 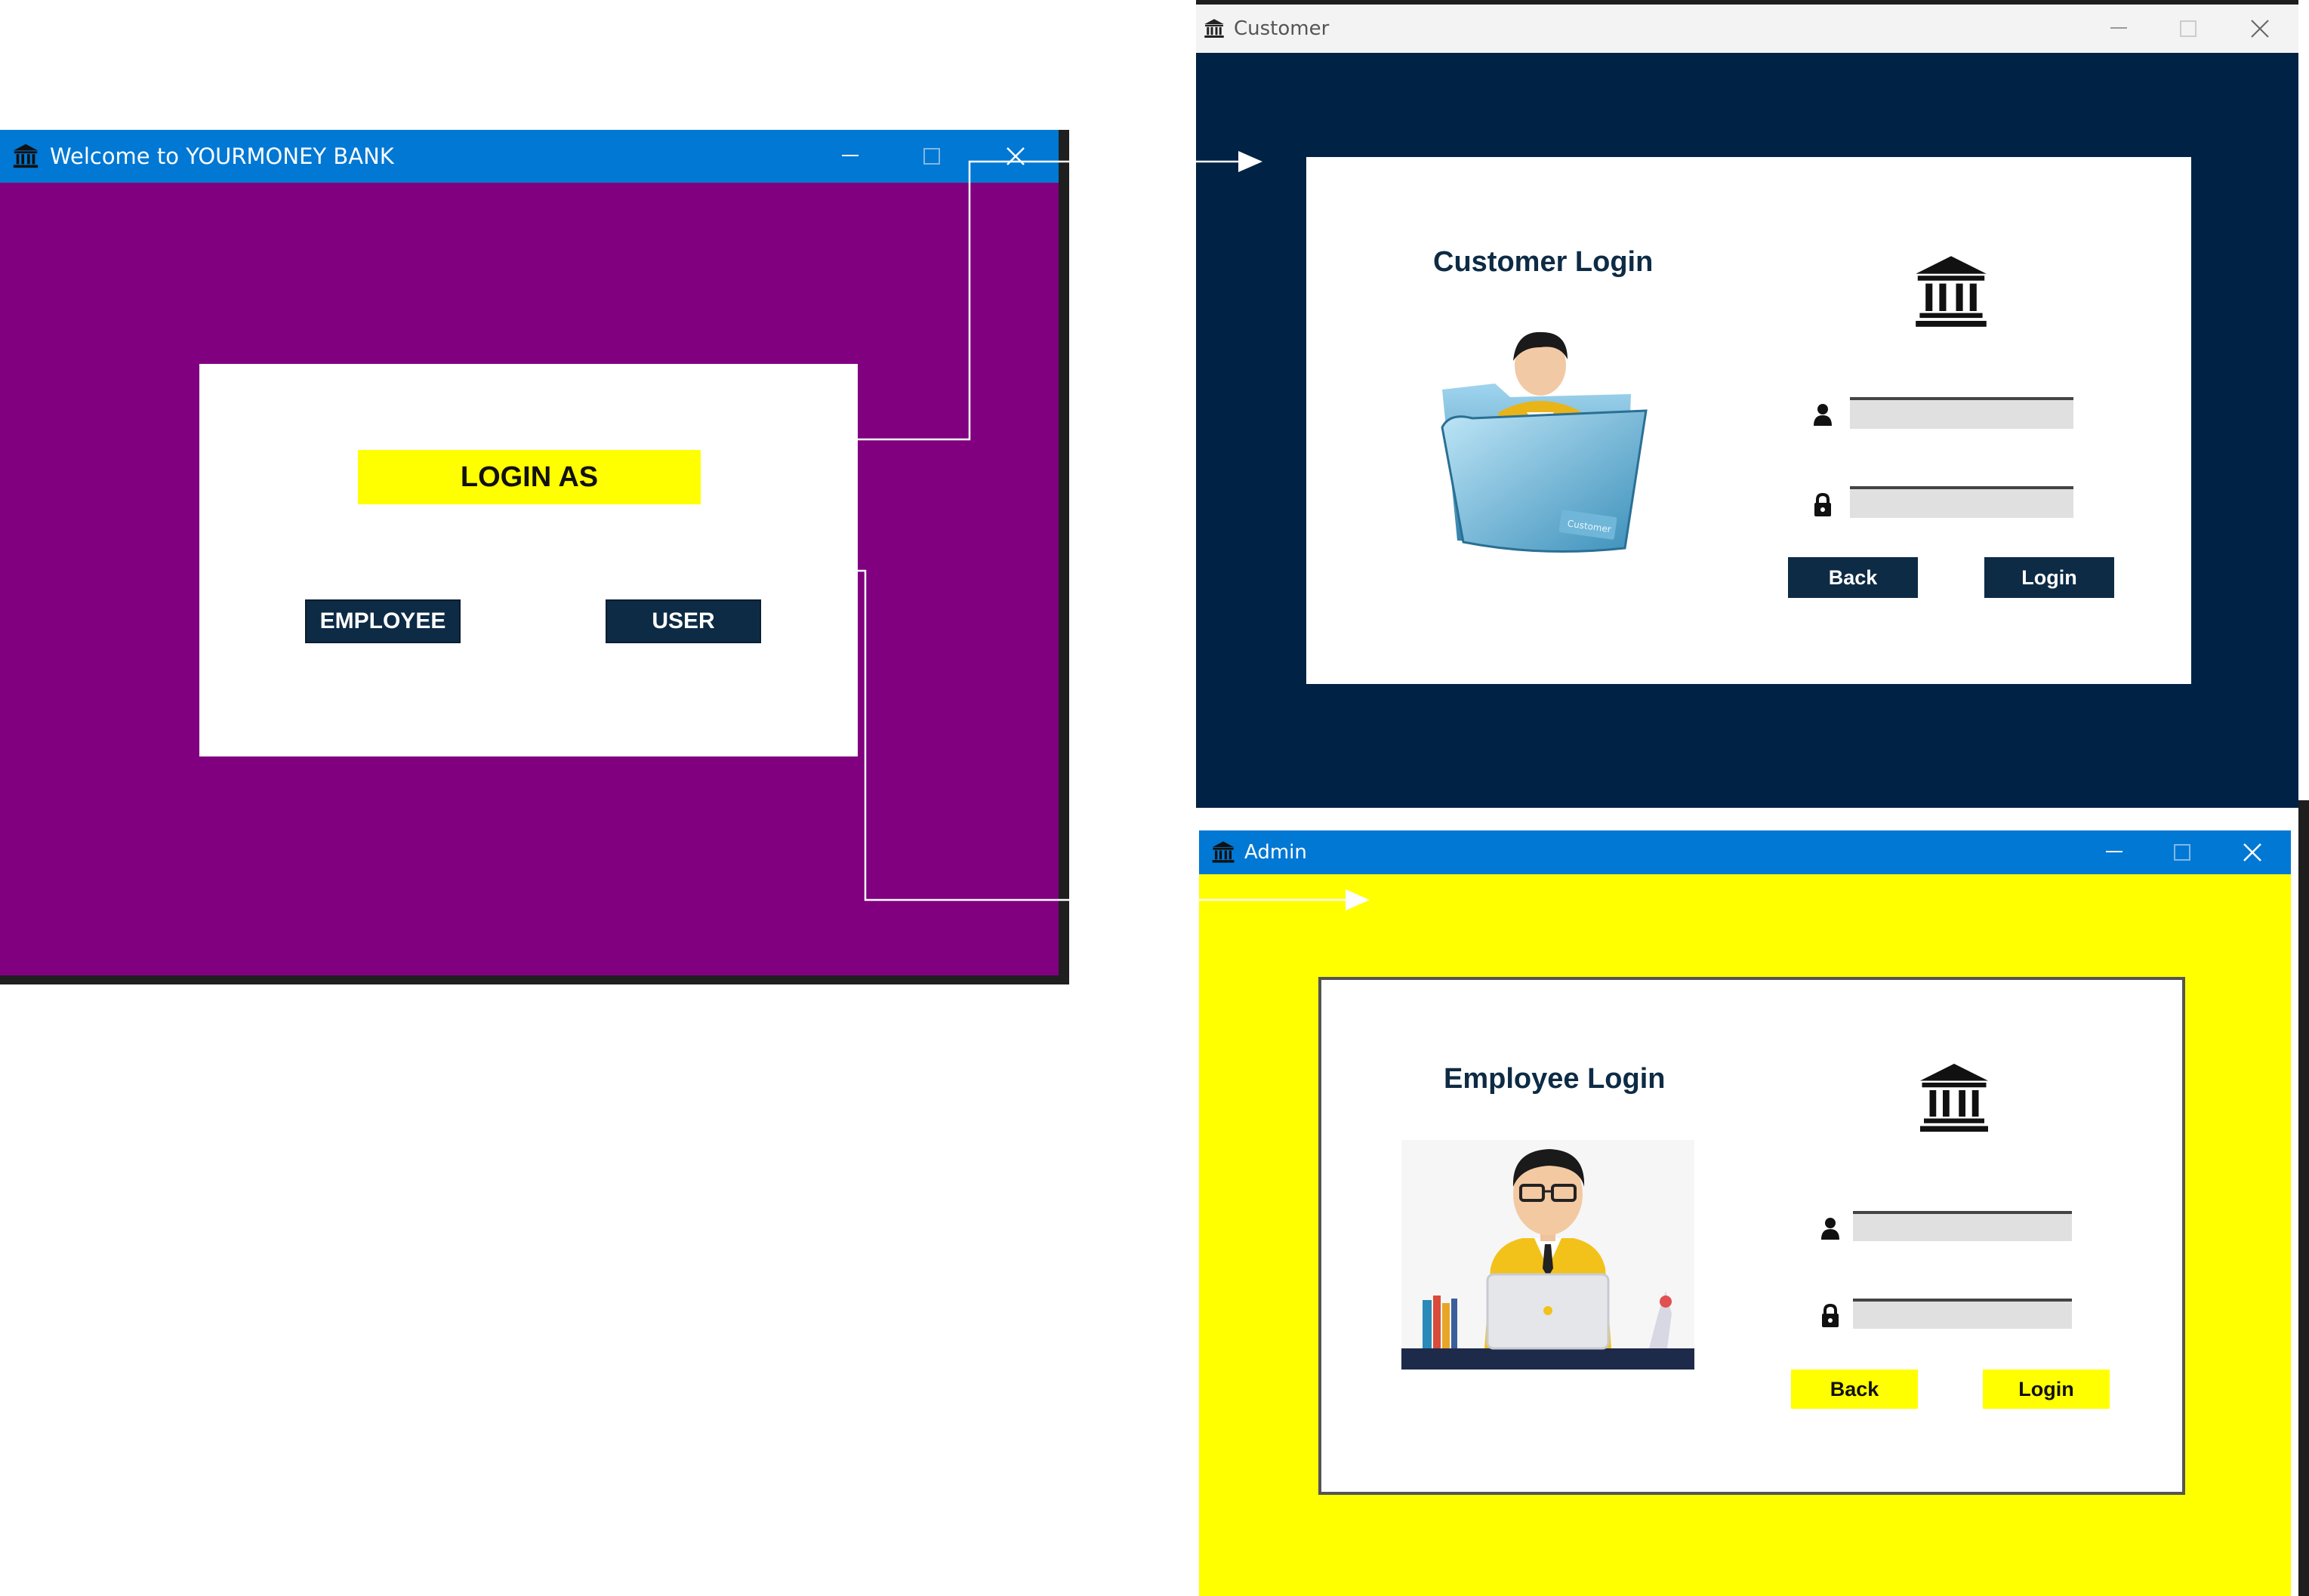 What do you see at coordinates (1114, 530) in the screenshot?
I see `flow-connectors` at bounding box center [1114, 530].